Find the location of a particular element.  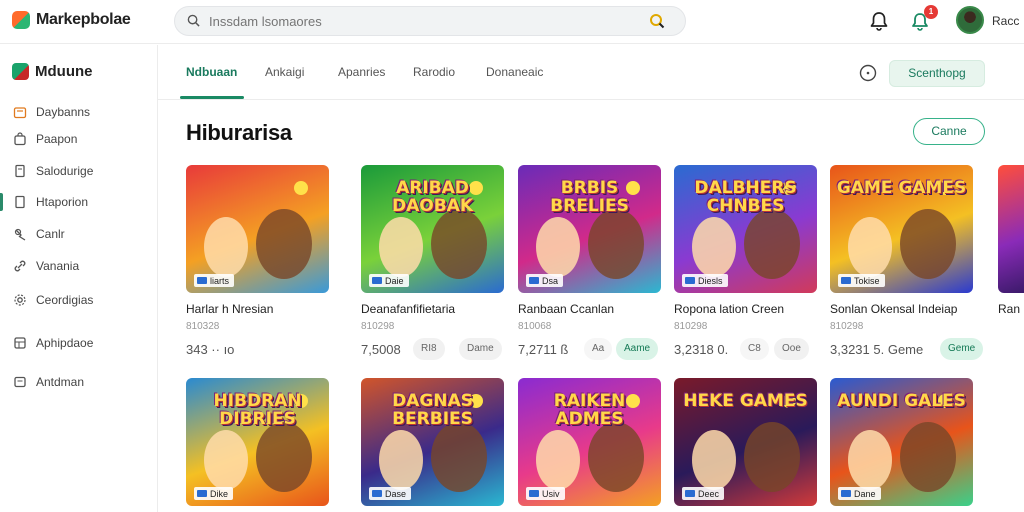

game-art-title: BRBIS BRELIES is located at coordinates (589, 197).